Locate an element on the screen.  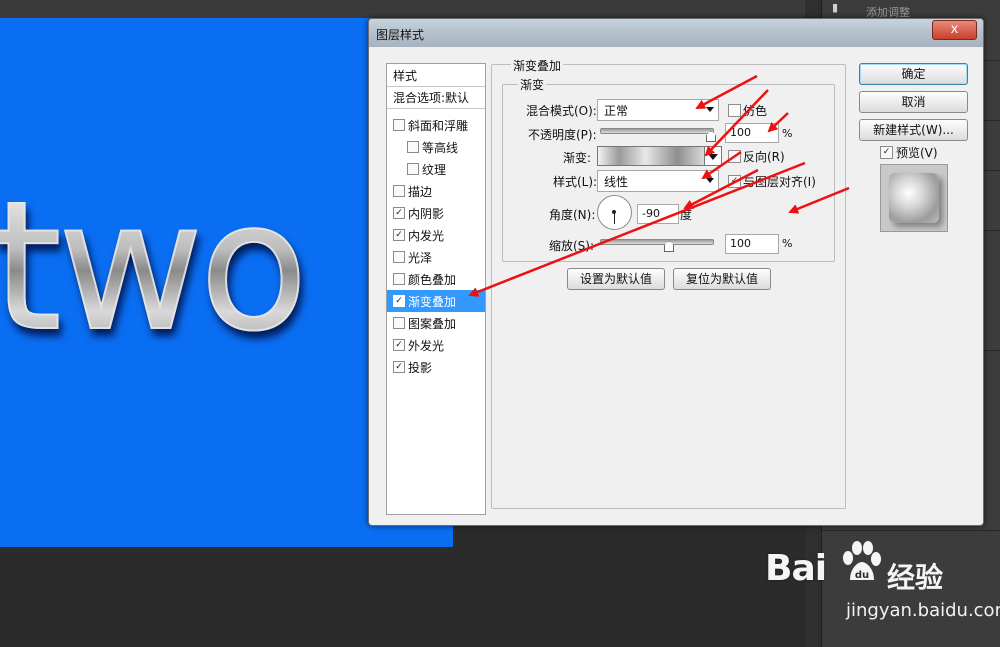
gradient-picker is located at coordinates (651, 156).